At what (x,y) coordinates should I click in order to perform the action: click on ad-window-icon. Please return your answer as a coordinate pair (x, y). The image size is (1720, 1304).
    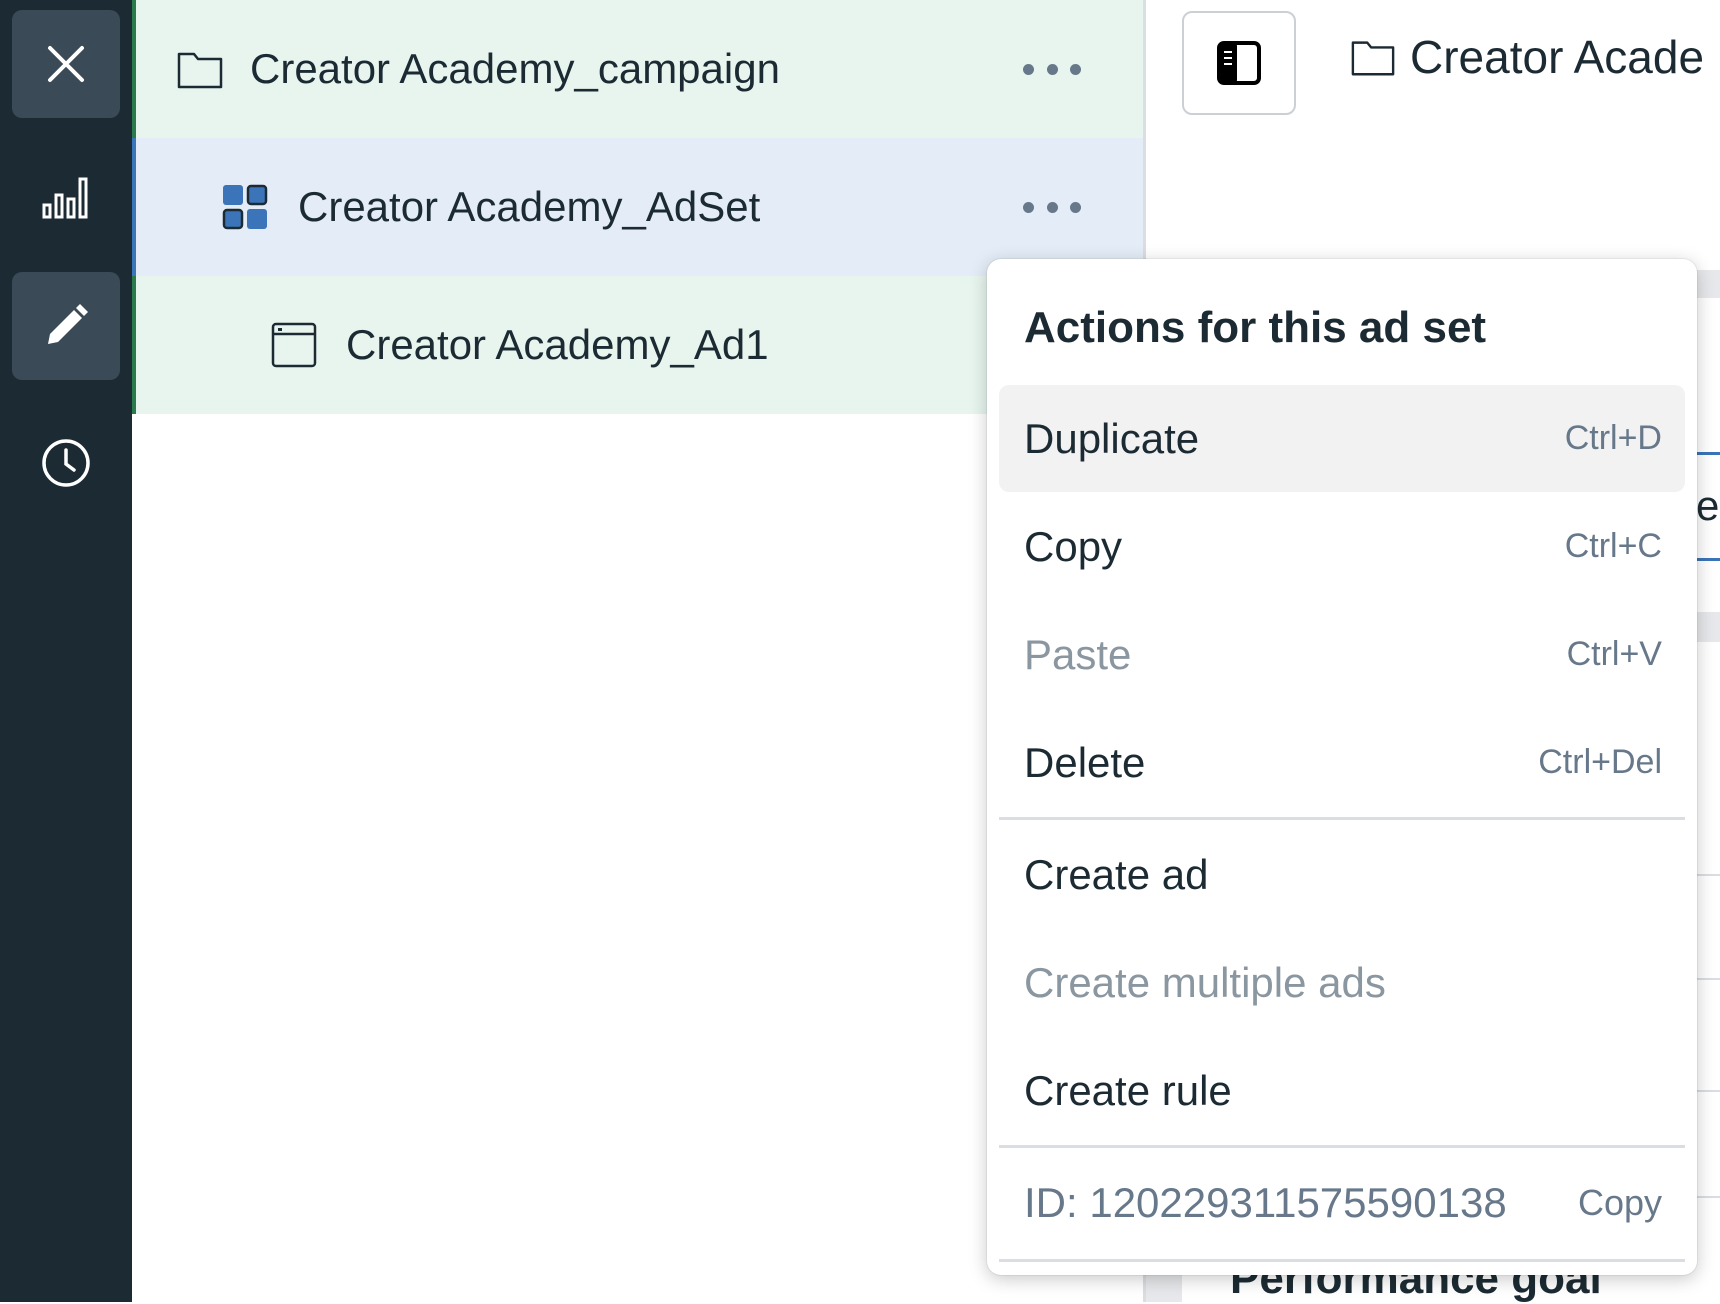
    Looking at the image, I should click on (294, 345).